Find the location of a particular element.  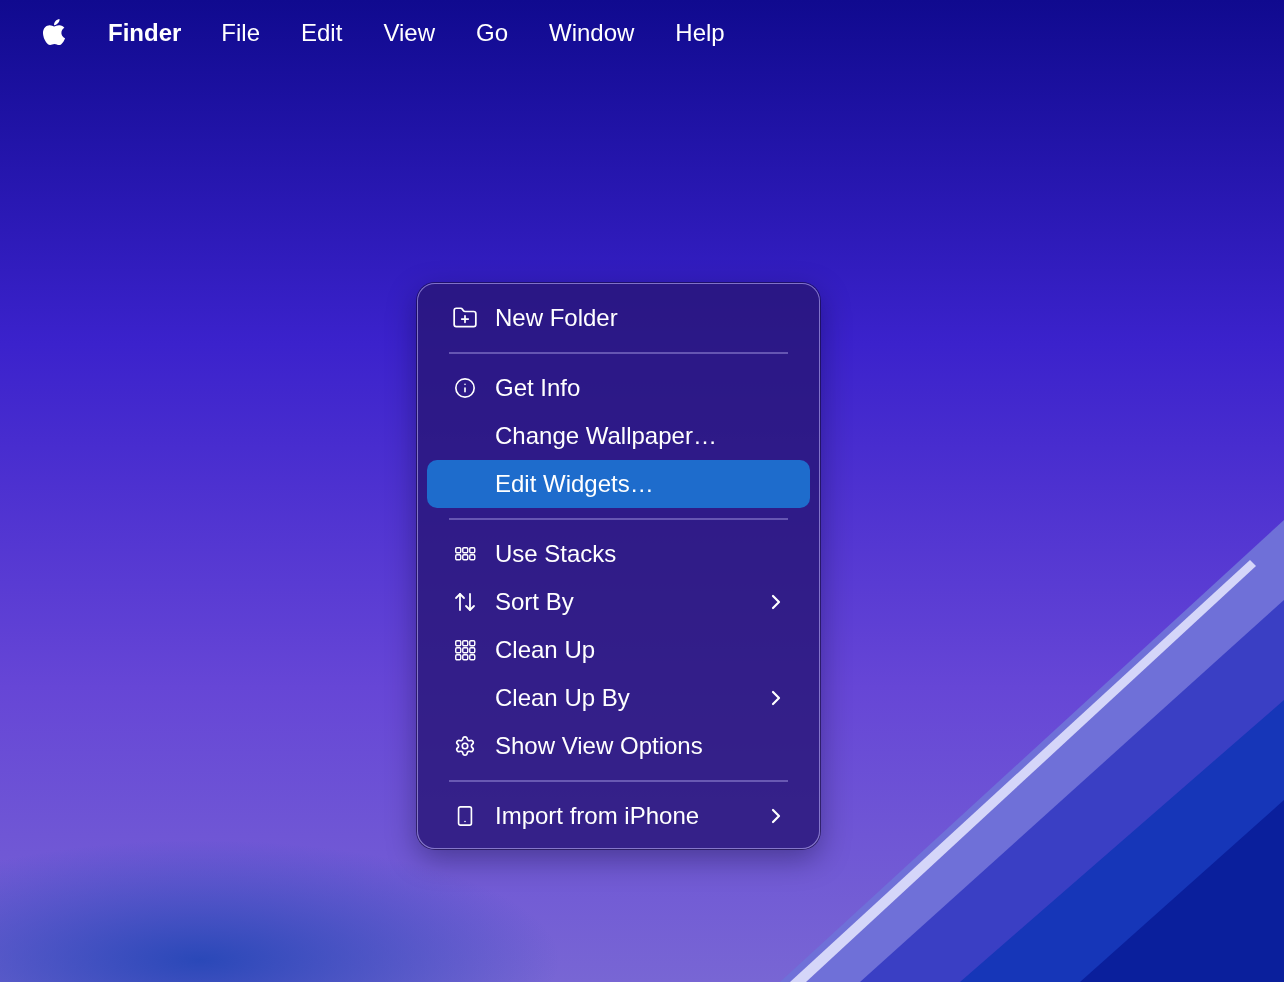

menu-item: Use Stacks is located at coordinates (618, 554).